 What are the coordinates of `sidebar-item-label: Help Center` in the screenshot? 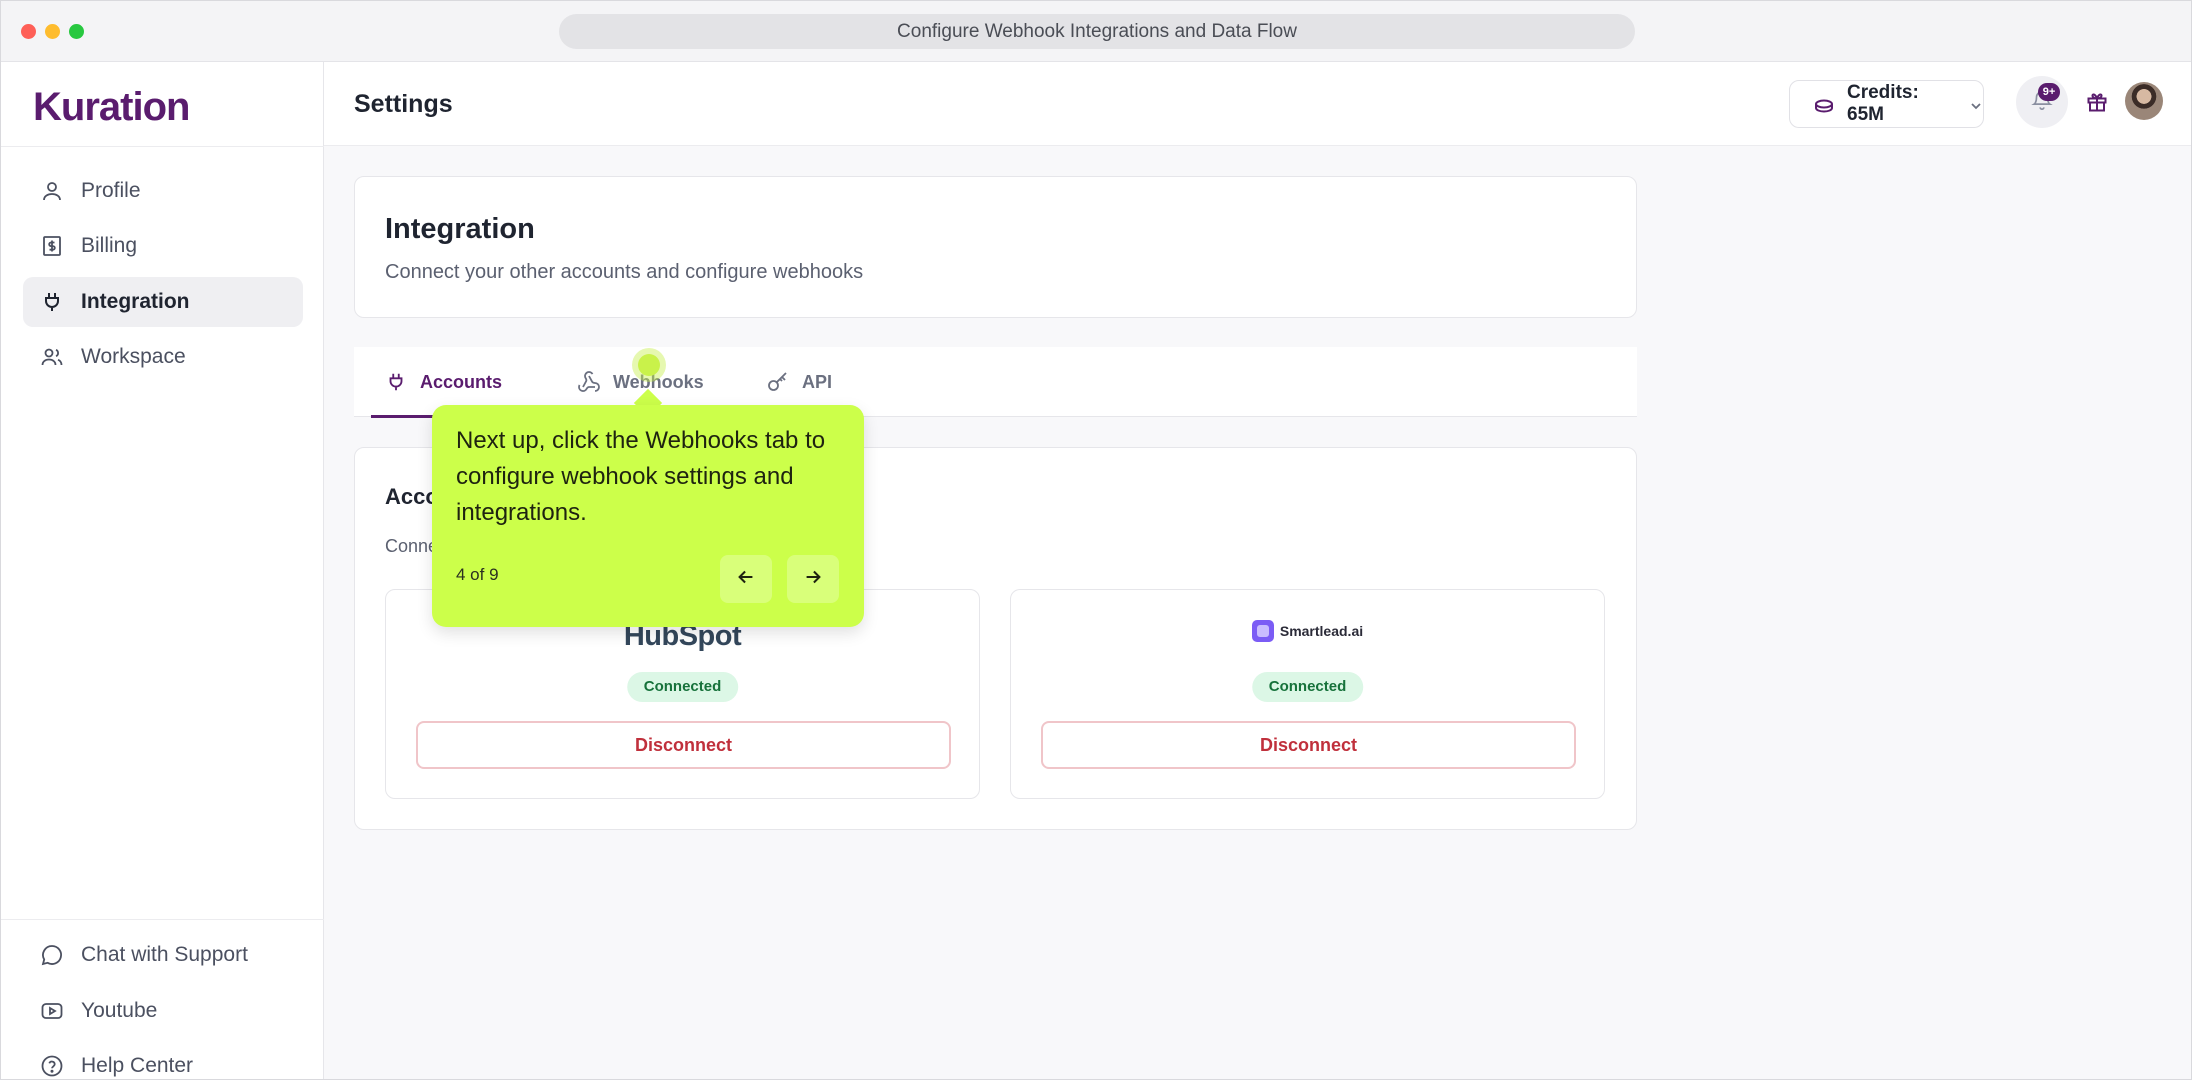 It's located at (137, 1065).